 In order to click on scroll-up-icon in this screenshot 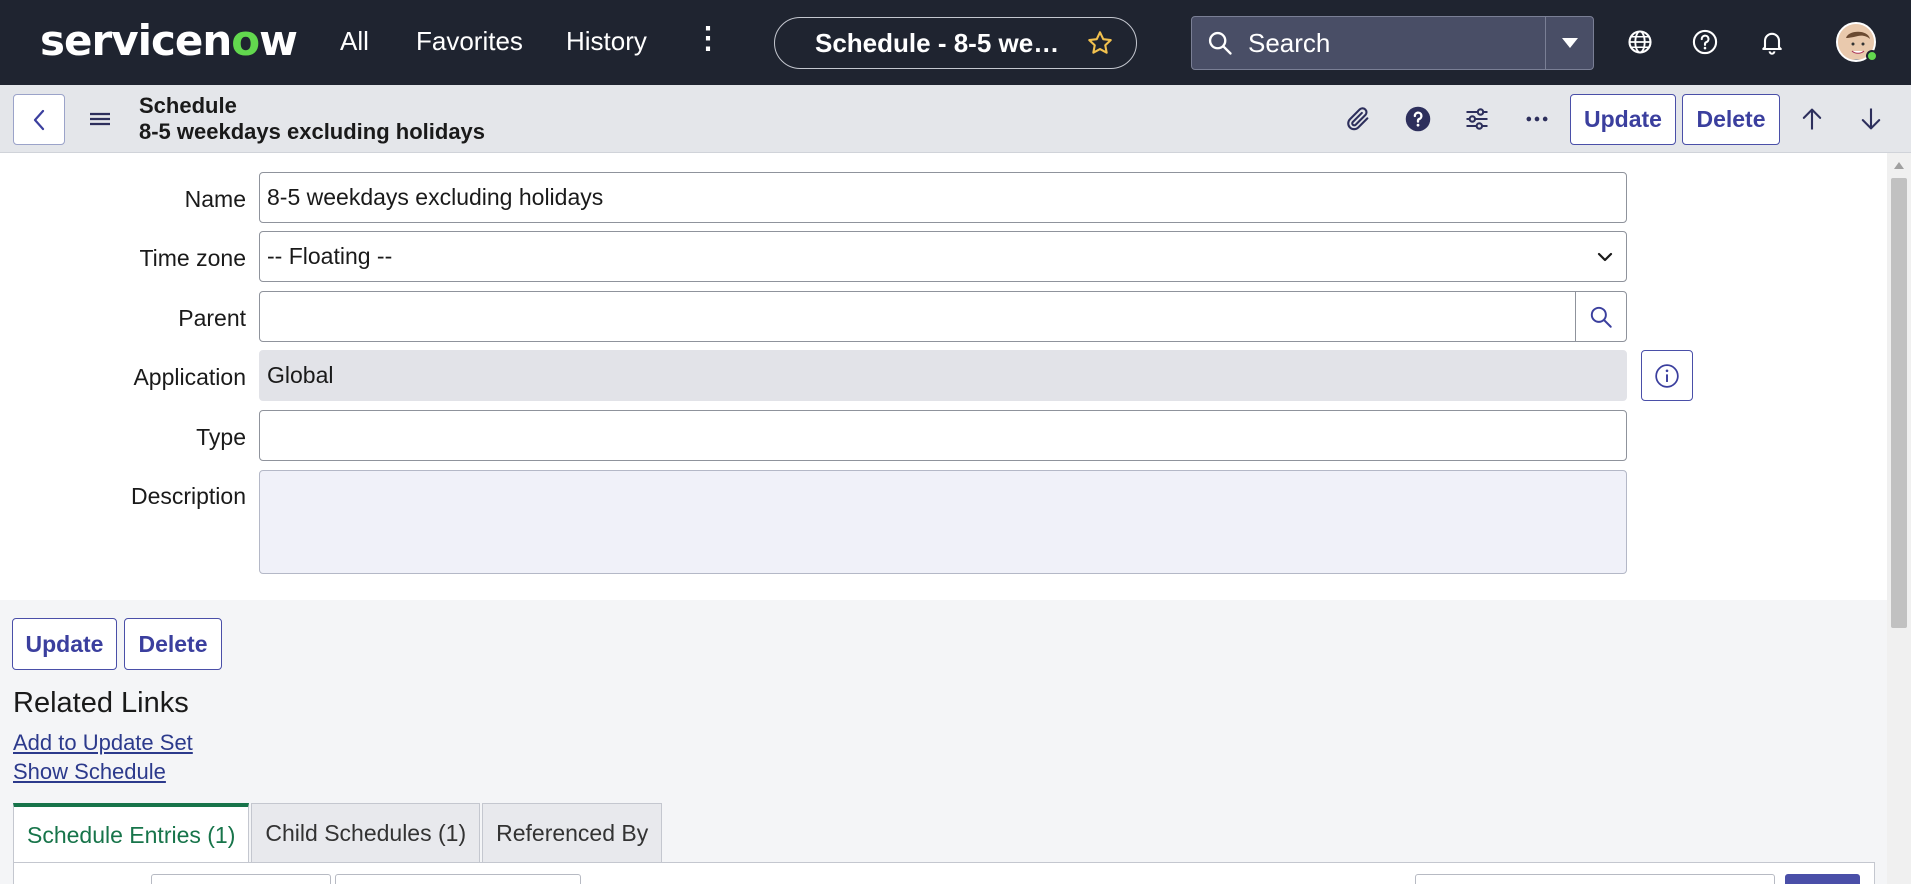, I will do `click(1899, 165)`.